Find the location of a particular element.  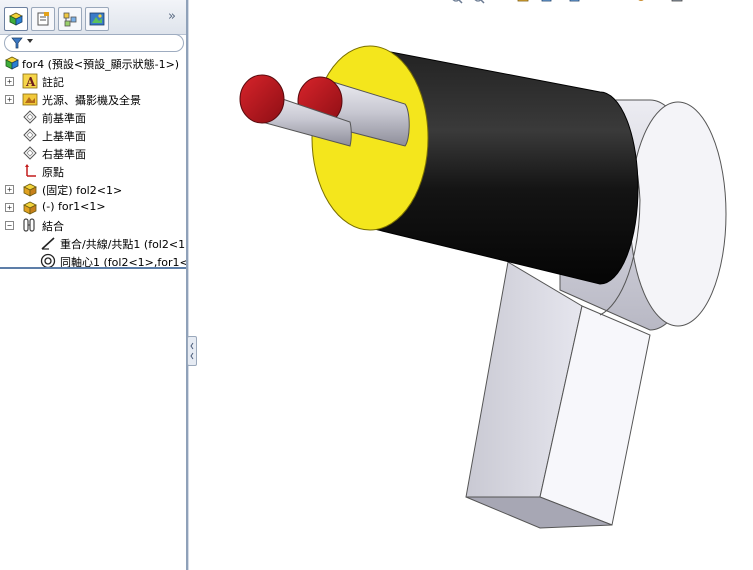

tree-item-right-plane: 右基準面 is located at coordinates (93, 153).